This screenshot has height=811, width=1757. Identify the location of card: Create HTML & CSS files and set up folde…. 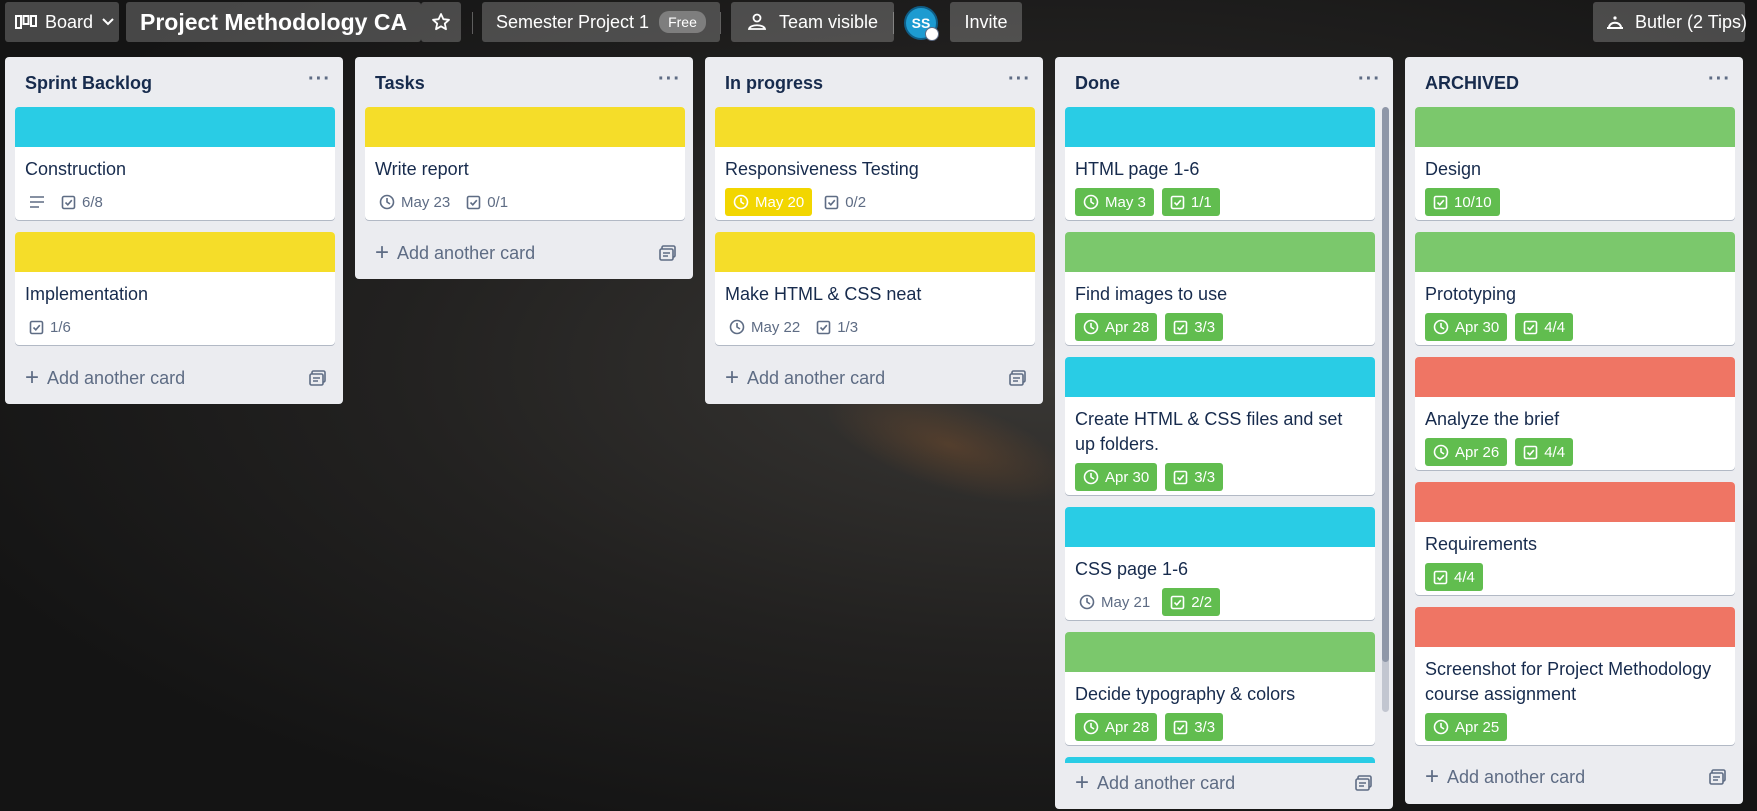
(1220, 426).